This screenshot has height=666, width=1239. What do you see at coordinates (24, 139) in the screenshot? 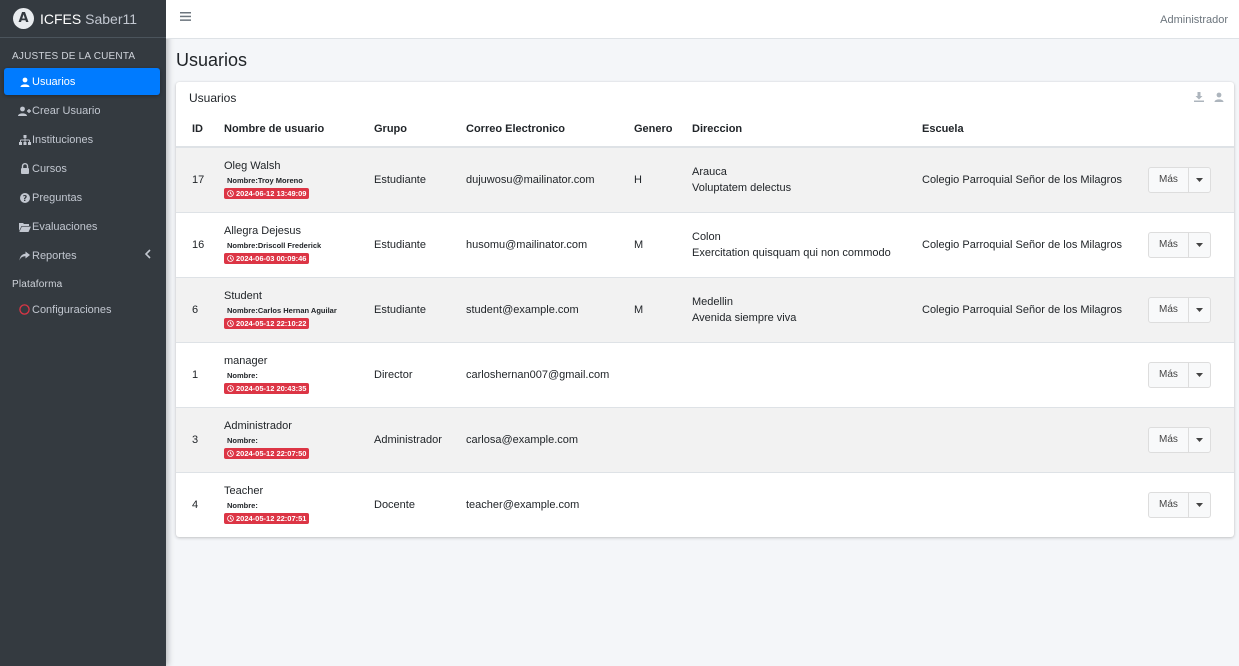
I see `sitemap-icon` at bounding box center [24, 139].